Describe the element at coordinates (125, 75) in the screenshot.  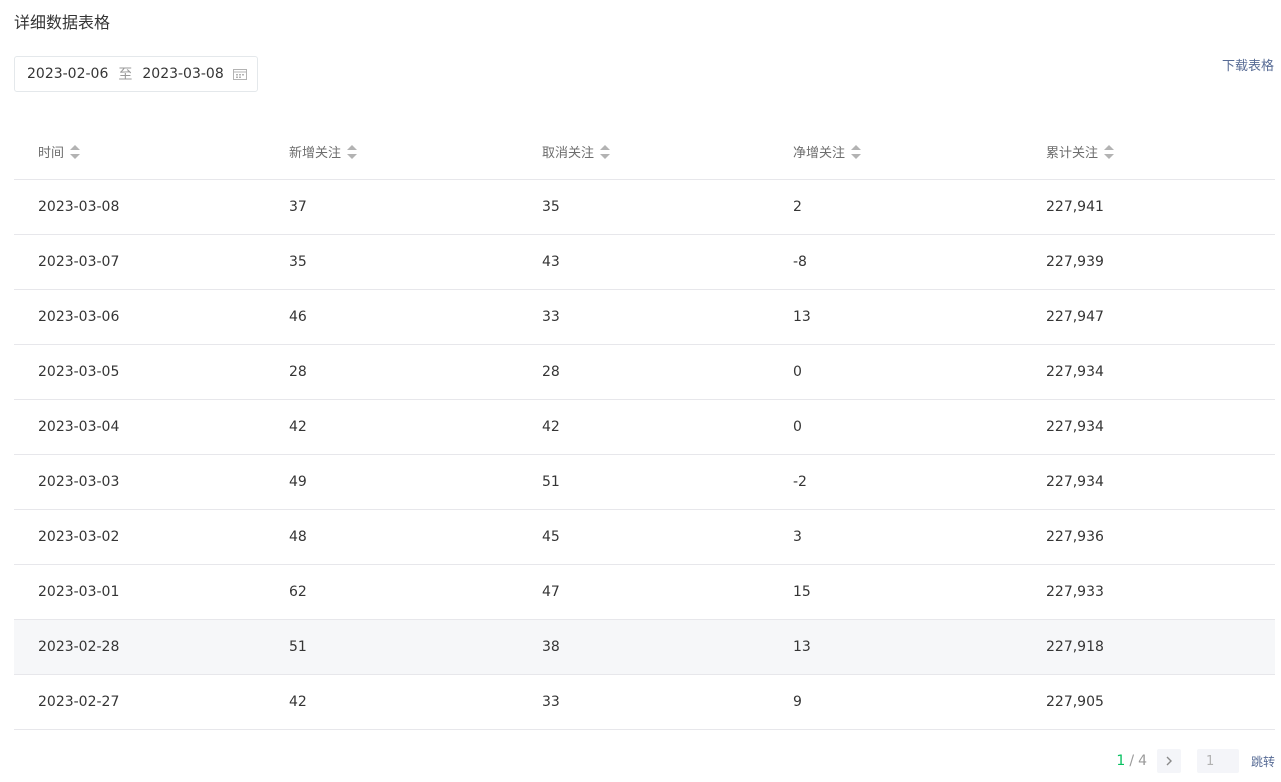
I see `date-range-separator: 至` at that location.